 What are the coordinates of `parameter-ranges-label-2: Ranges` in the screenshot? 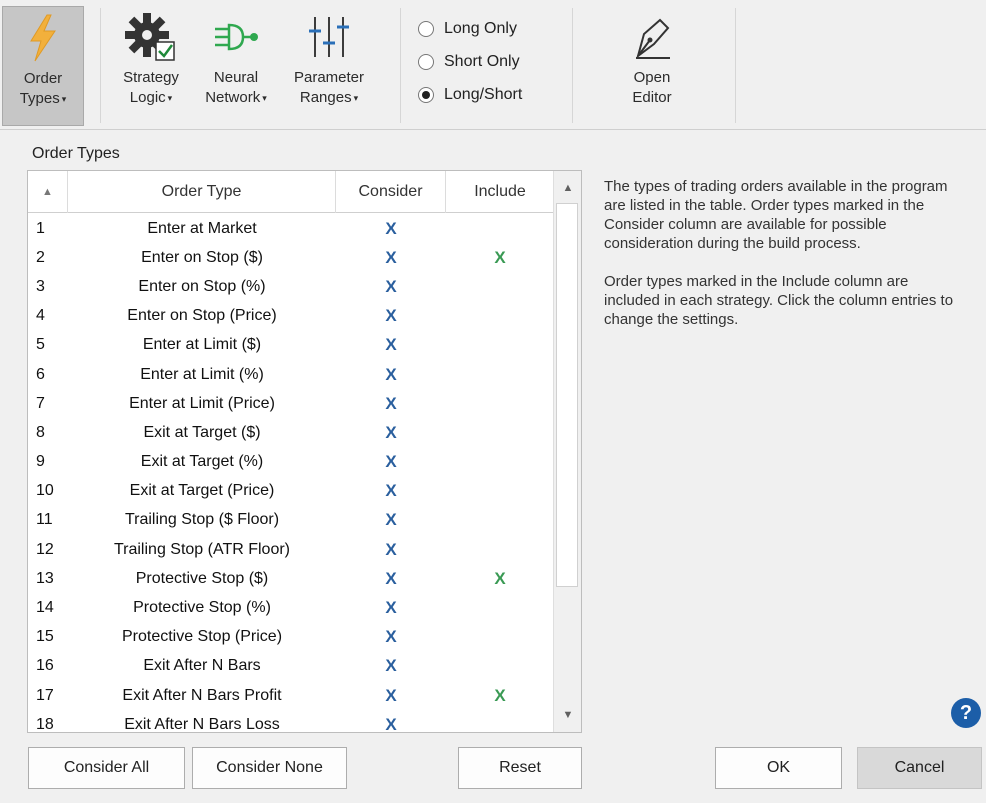 It's located at (325, 97).